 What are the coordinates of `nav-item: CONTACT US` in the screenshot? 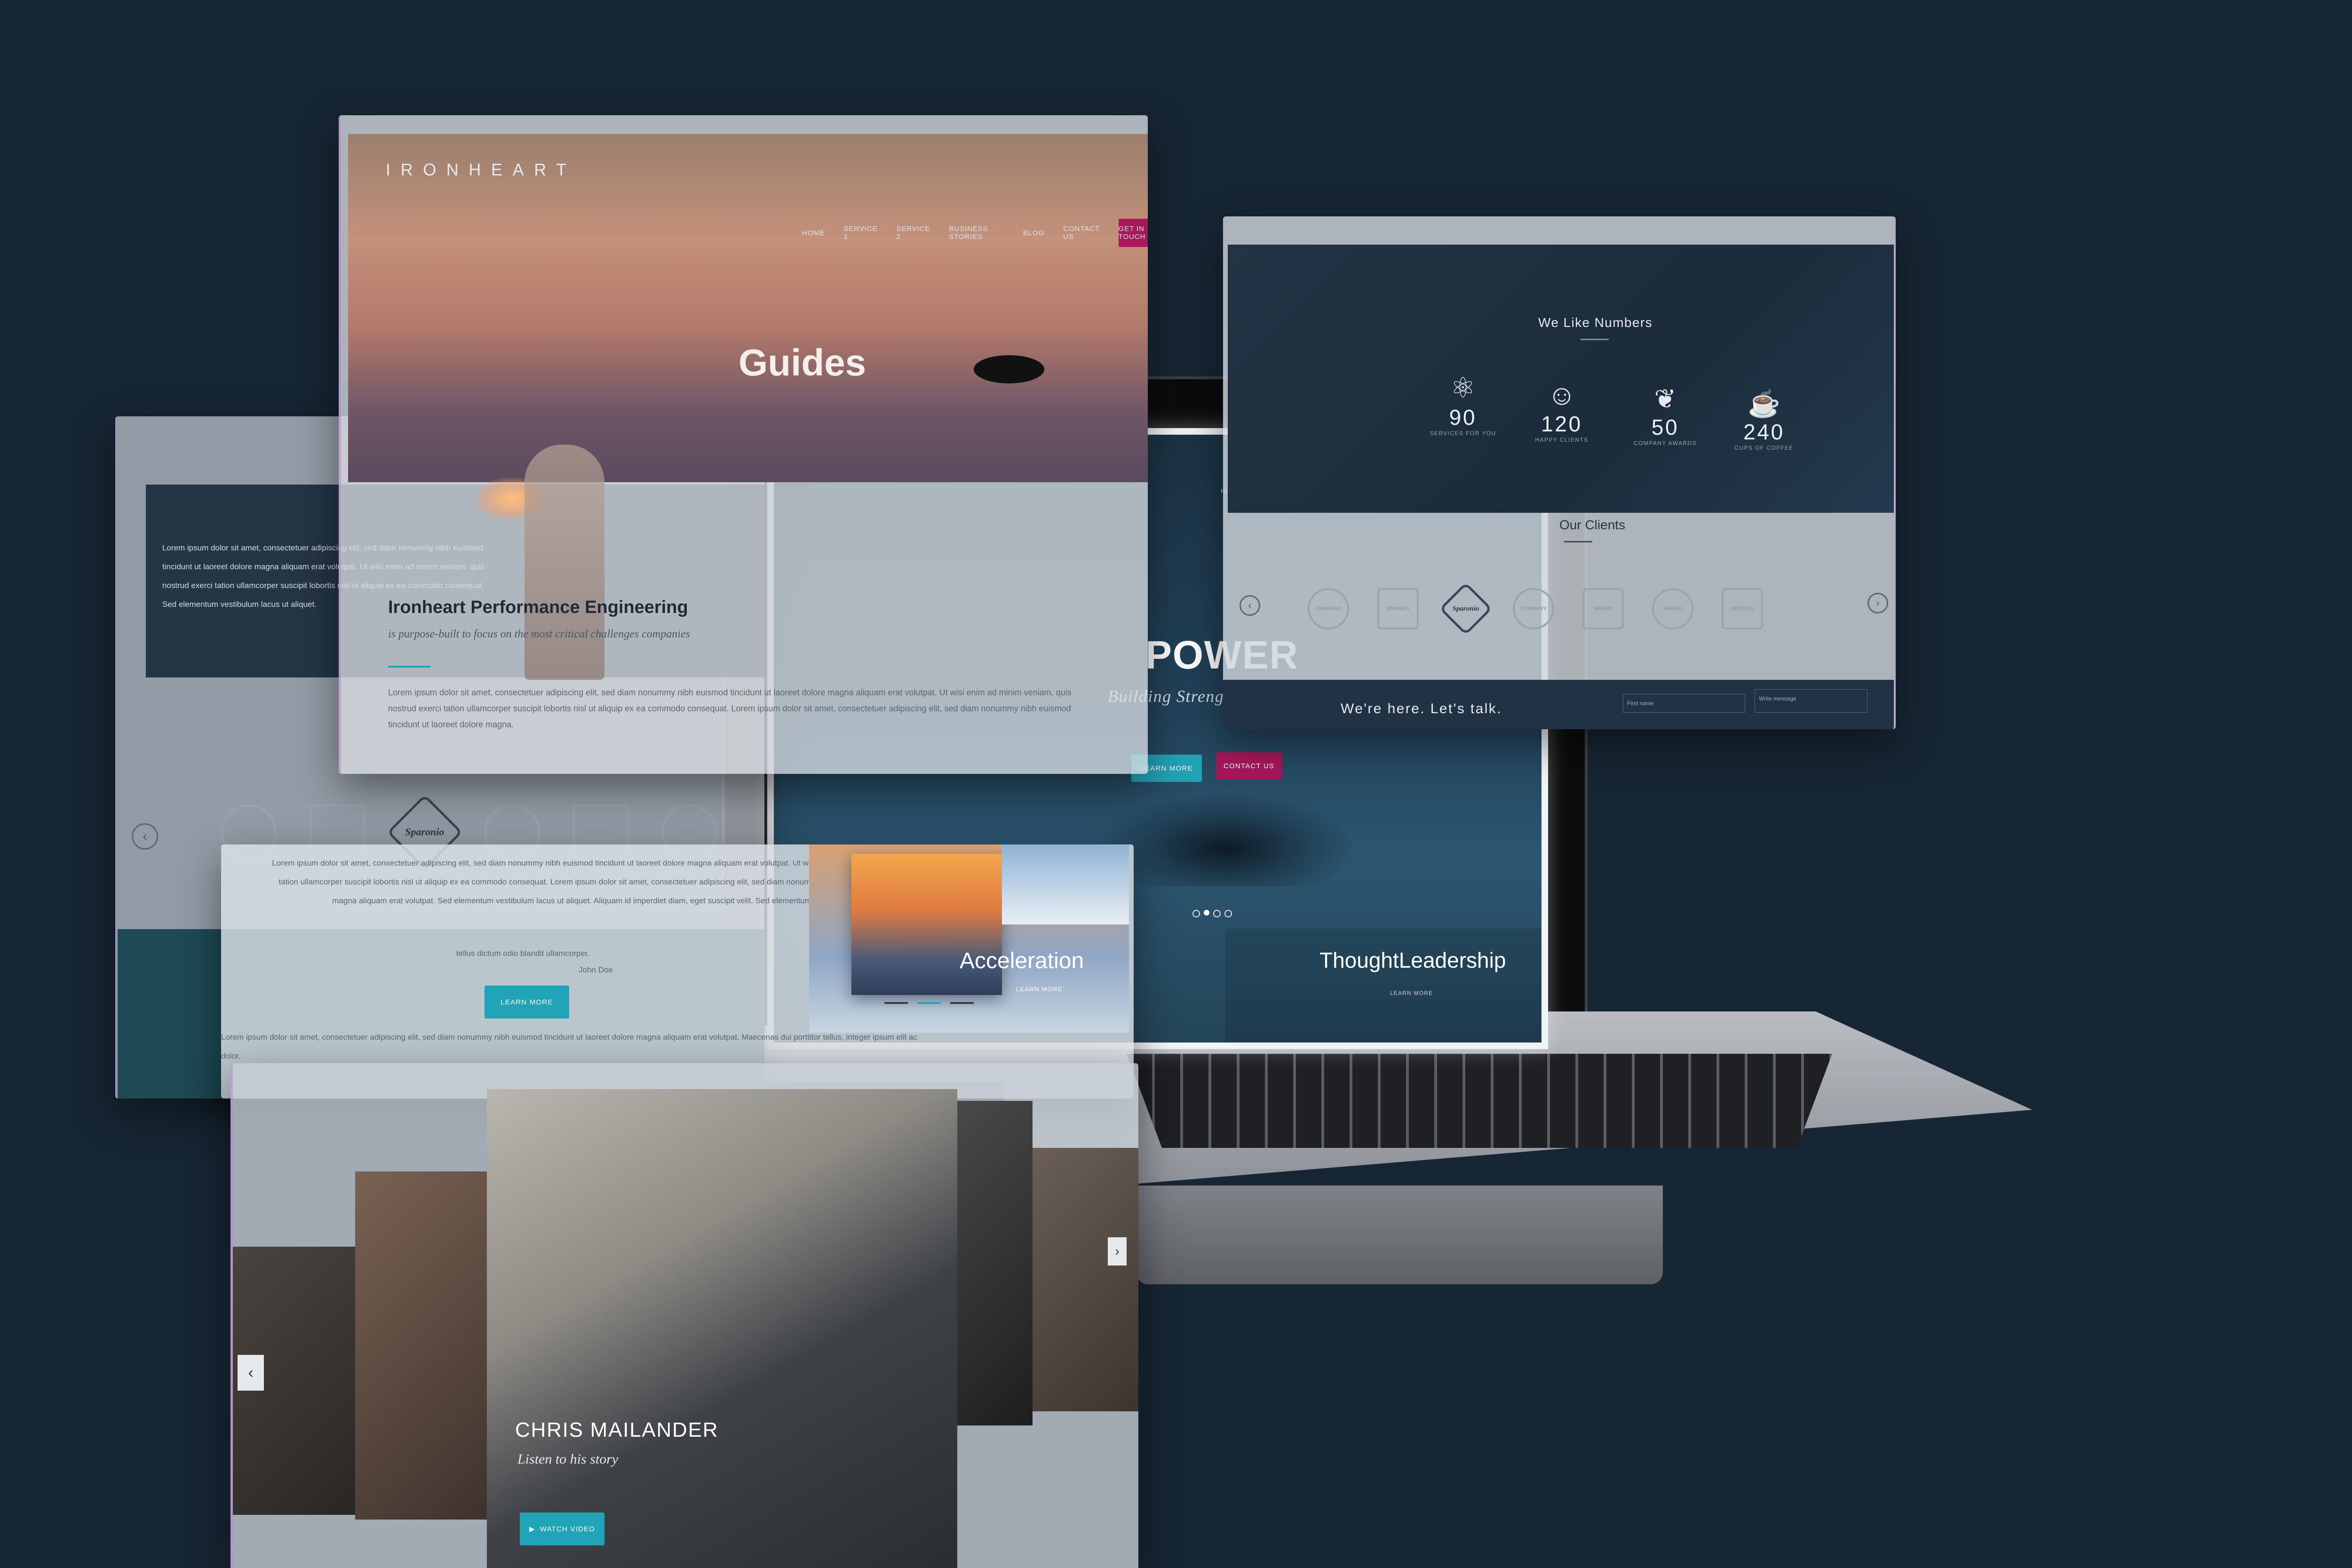 It's located at (1081, 233).